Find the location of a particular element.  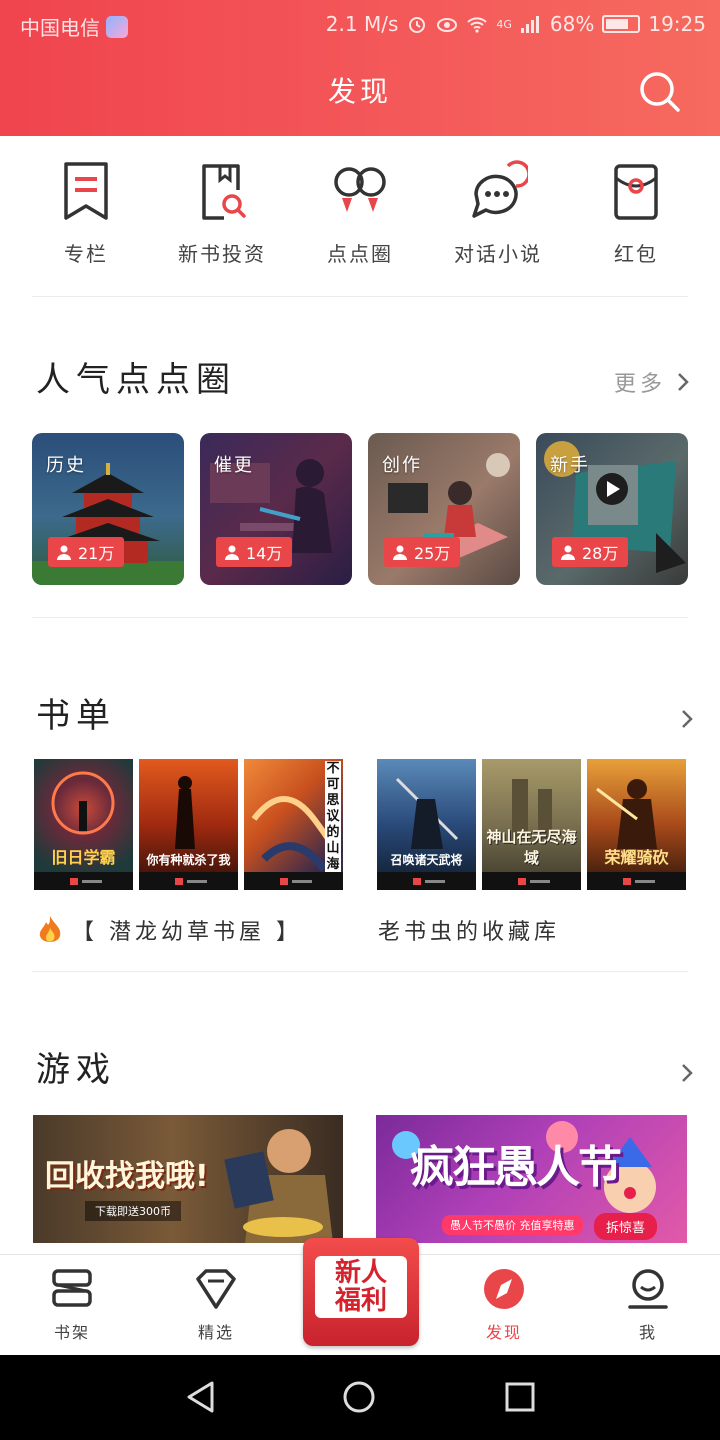

book-title: 旧日学霸 is located at coordinates (83, 857).